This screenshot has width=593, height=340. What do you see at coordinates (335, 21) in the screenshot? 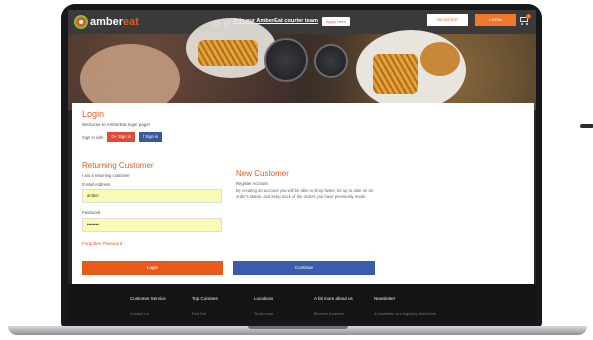
I see `apply-here-button: Apply Here` at bounding box center [335, 21].